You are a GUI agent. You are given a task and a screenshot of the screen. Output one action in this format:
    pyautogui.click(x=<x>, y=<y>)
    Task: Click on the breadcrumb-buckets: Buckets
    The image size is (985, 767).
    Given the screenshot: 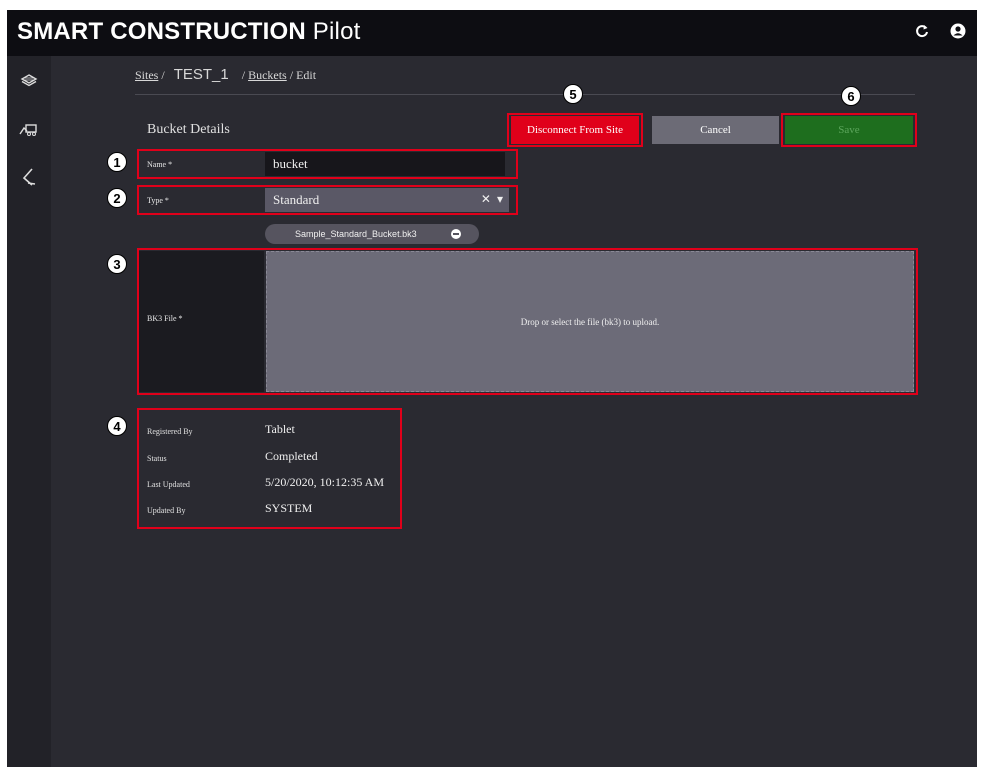 What is the action you would take?
    pyautogui.click(x=267, y=75)
    